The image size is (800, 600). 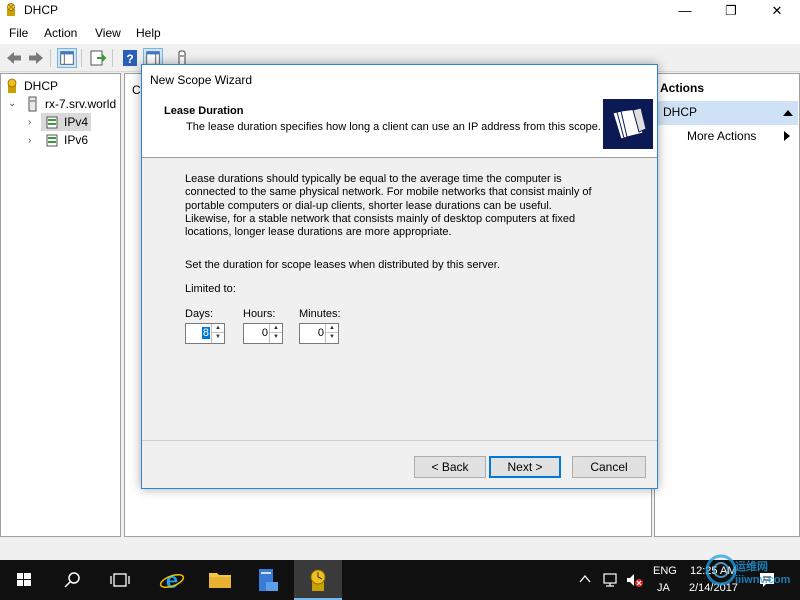 What do you see at coordinates (525, 467) in the screenshot?
I see `next-button: Next >` at bounding box center [525, 467].